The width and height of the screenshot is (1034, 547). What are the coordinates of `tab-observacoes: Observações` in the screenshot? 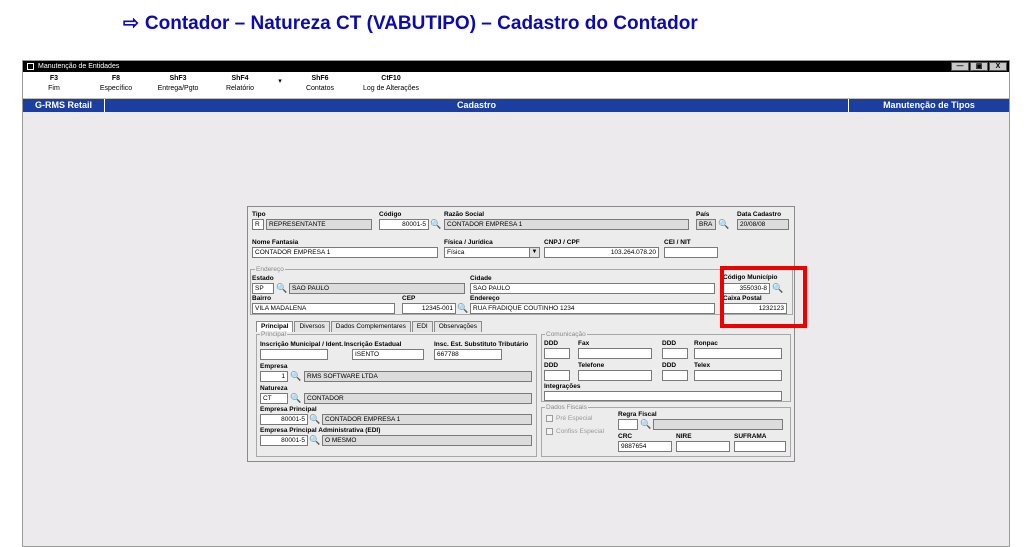 It's located at (457, 326).